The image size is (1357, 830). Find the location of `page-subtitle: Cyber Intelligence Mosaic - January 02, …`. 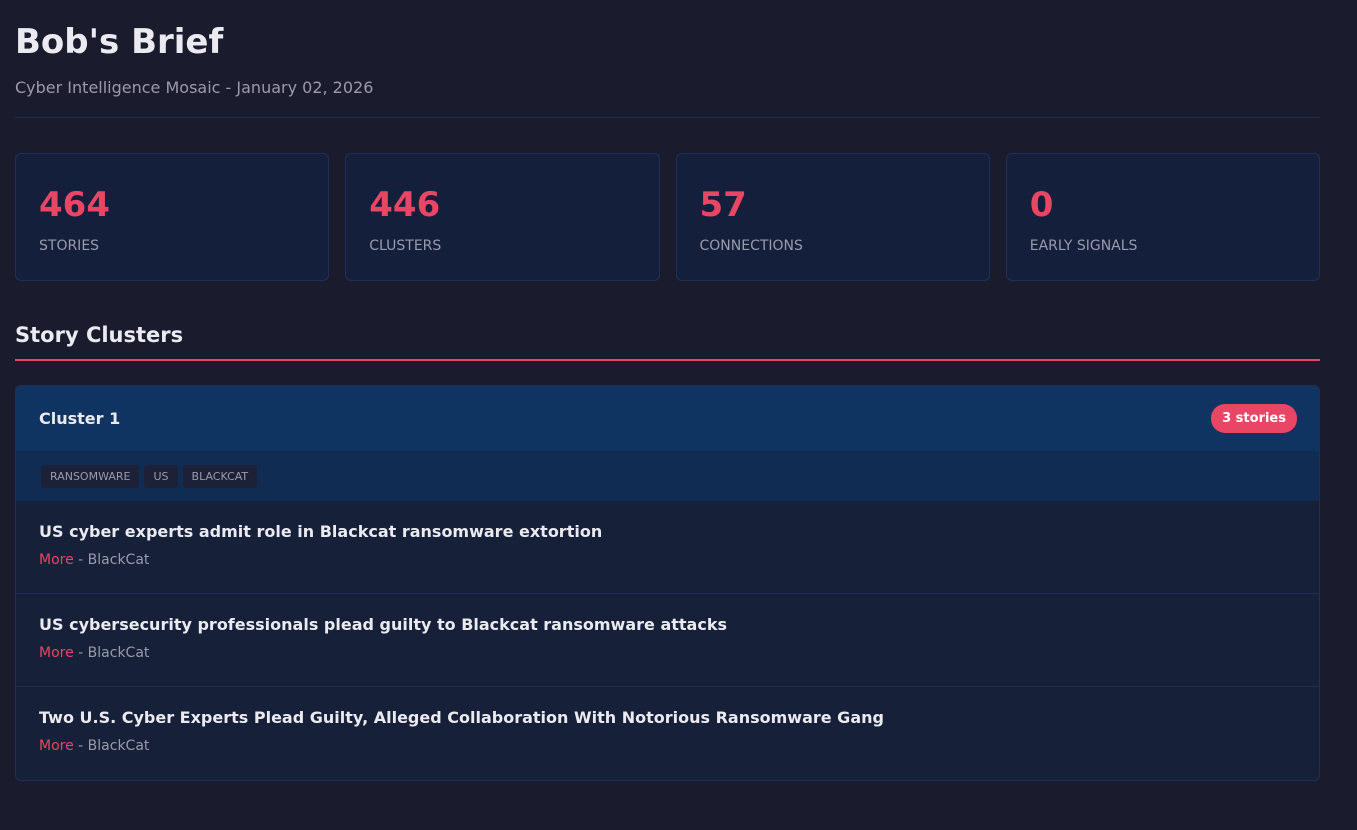

page-subtitle: Cyber Intelligence Mosaic - January 02, … is located at coordinates (194, 87).